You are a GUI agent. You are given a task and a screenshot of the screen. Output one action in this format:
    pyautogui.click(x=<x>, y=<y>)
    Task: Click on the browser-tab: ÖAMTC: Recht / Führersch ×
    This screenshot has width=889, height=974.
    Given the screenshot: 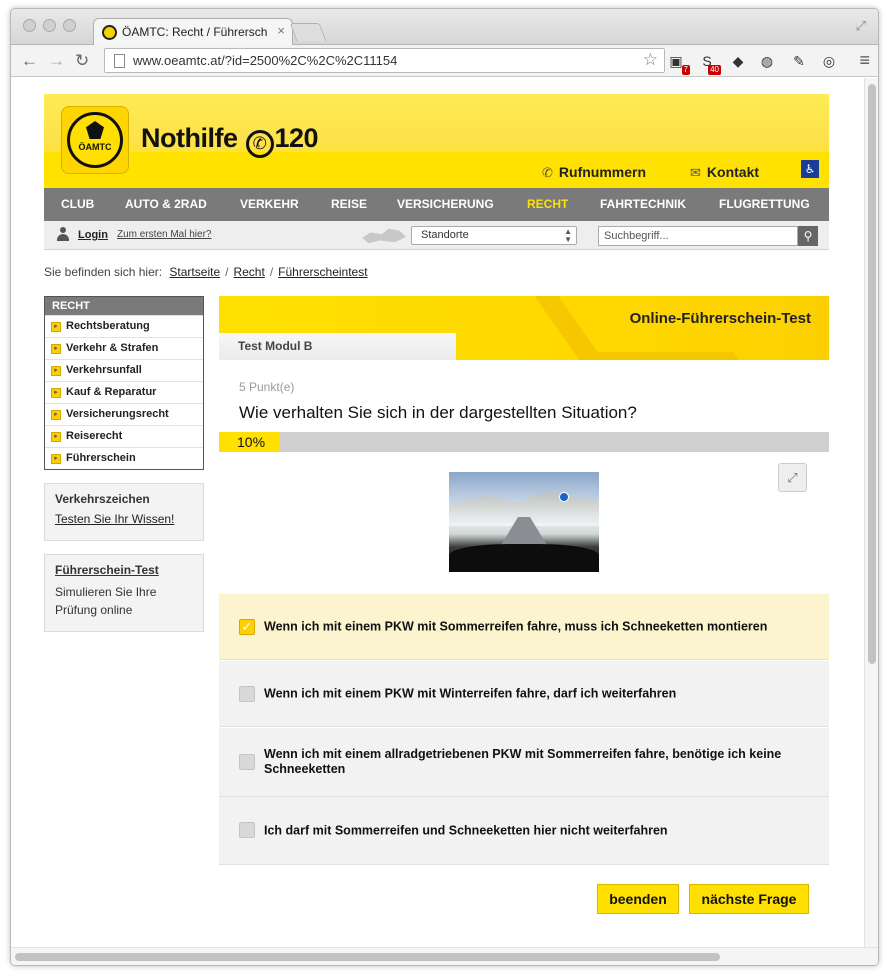 What is the action you would take?
    pyautogui.click(x=193, y=31)
    